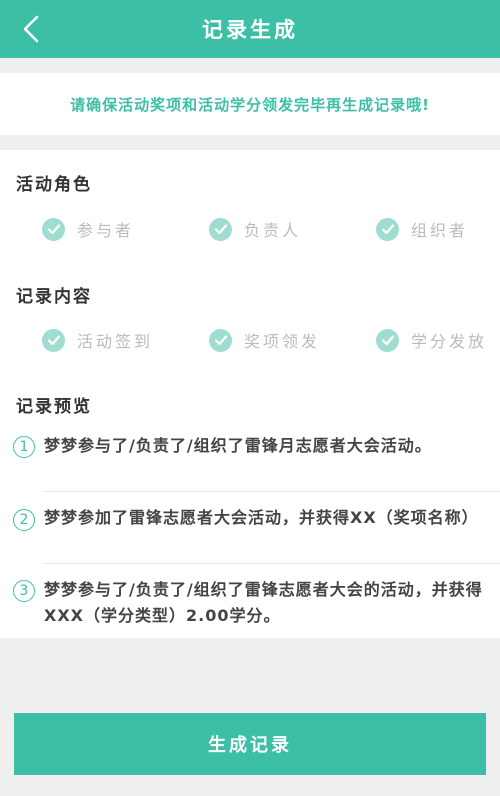 The height and width of the screenshot is (796, 500). I want to click on generate-record-button: 生成记录, so click(250, 744).